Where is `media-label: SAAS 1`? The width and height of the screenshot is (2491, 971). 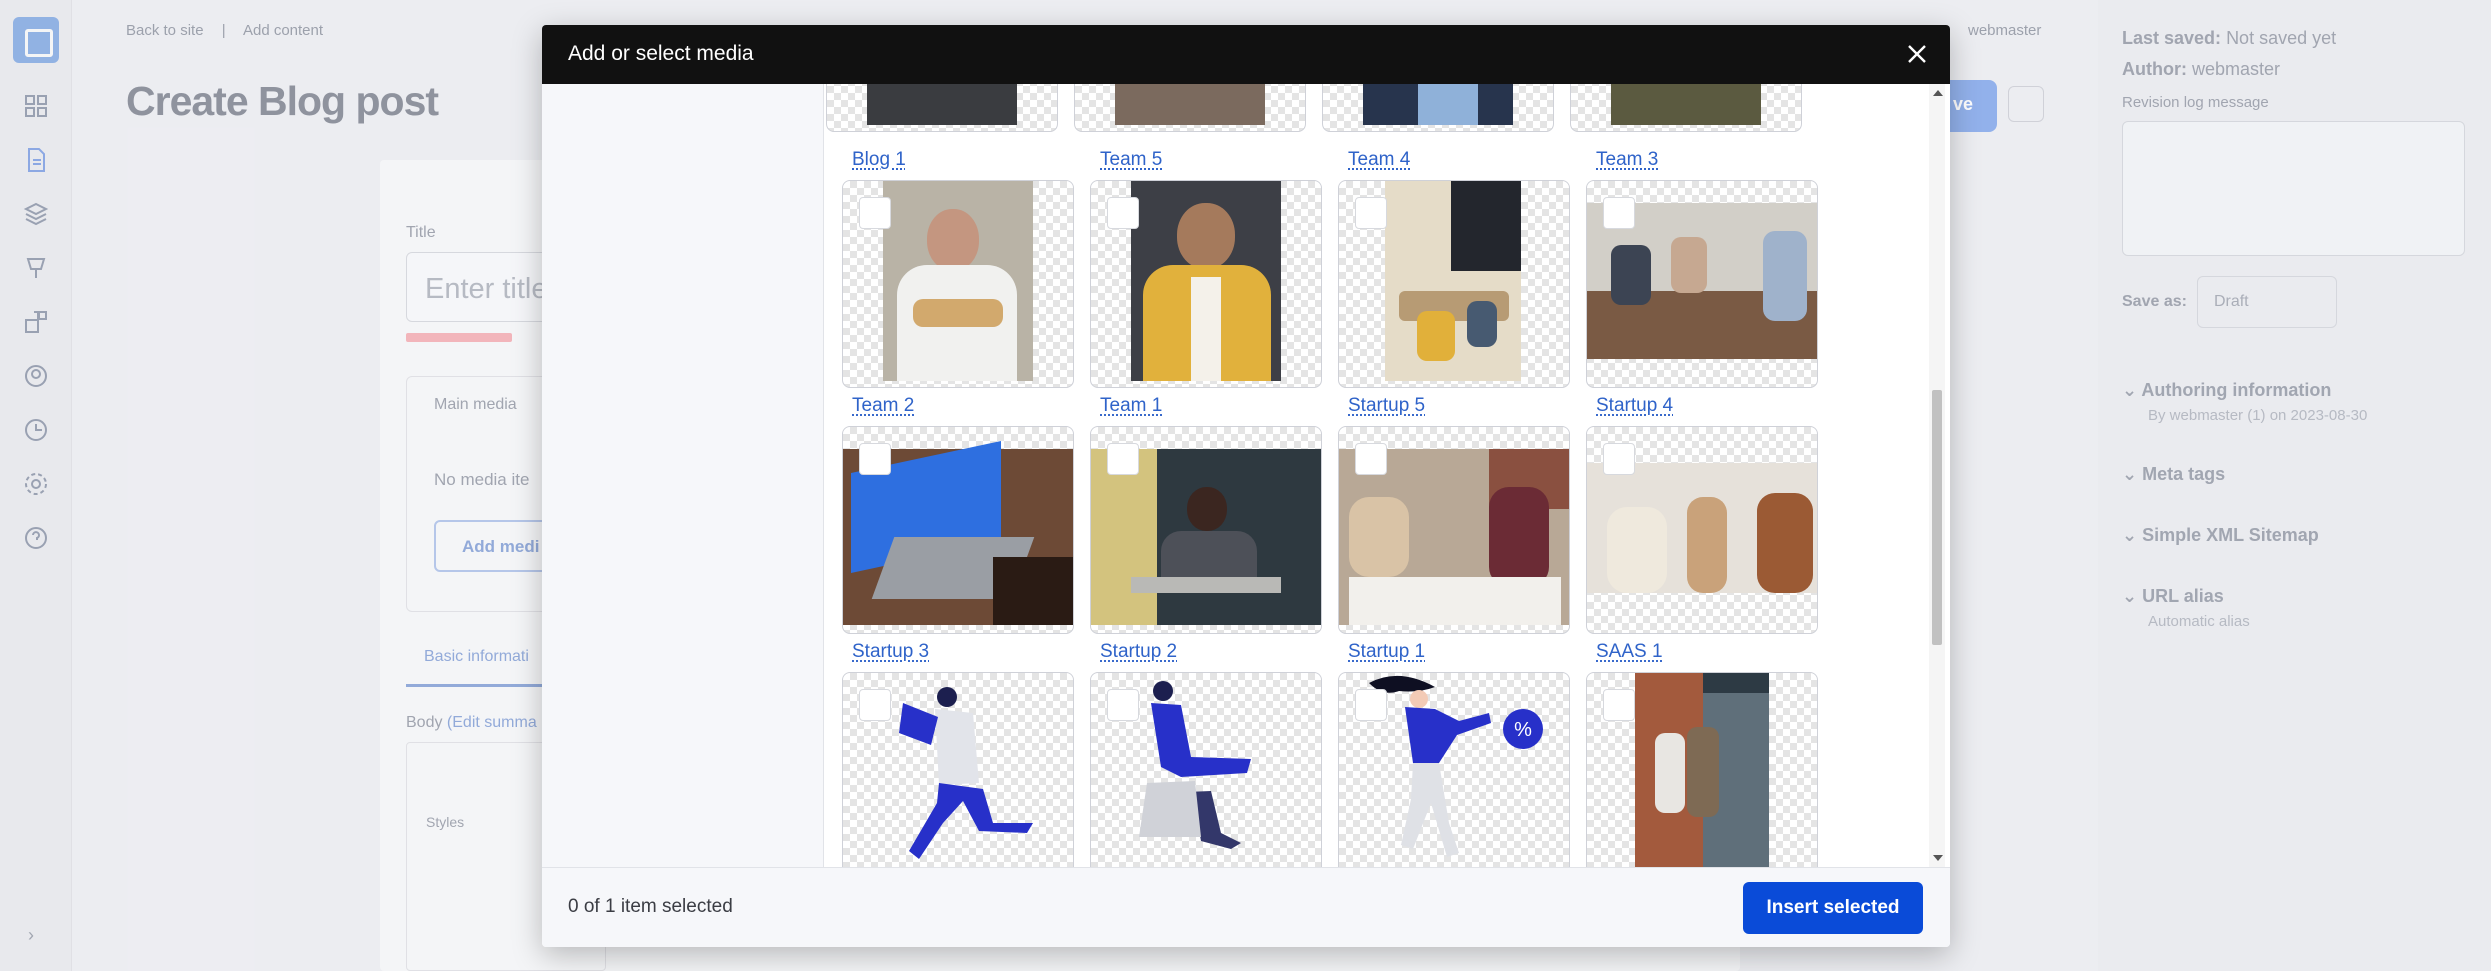 media-label: SAAS 1 is located at coordinates (1629, 652).